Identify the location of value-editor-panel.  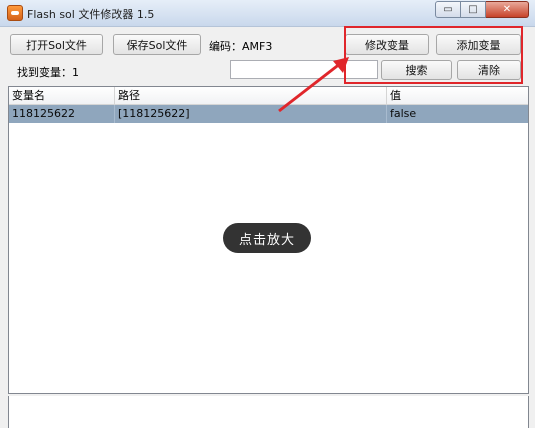
(268, 412).